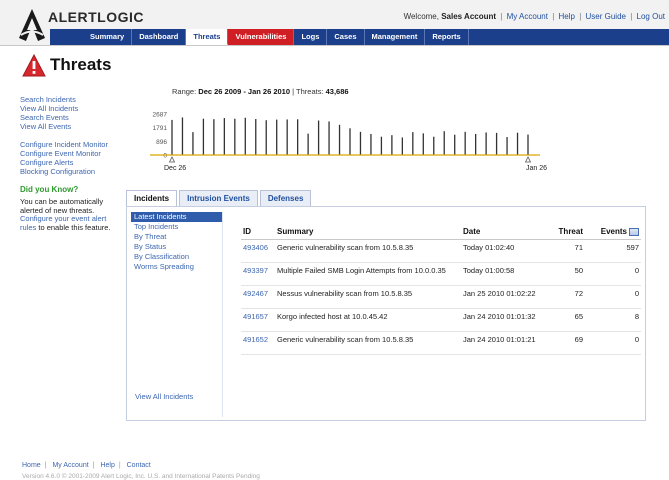  I want to click on incident-threat-score: 71, so click(578, 247).